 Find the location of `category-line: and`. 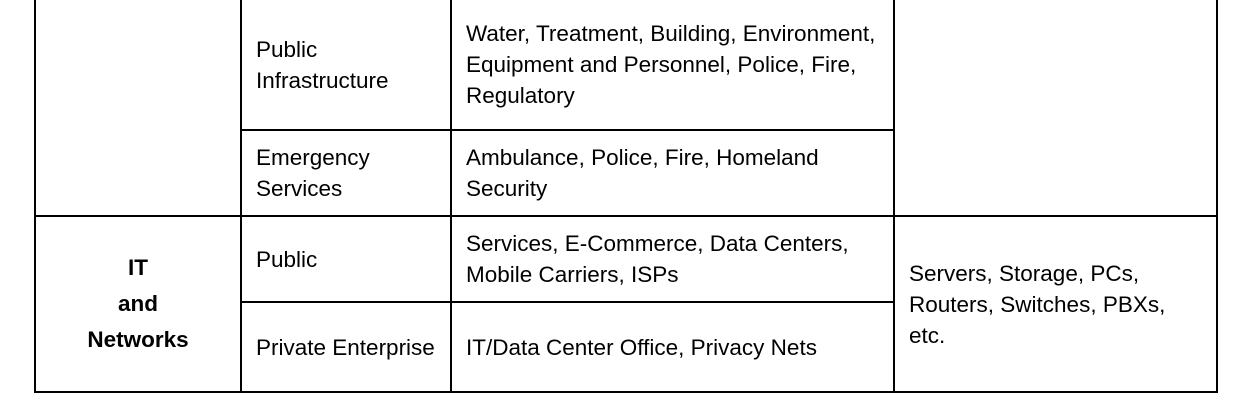

category-line: and is located at coordinates (137, 303).